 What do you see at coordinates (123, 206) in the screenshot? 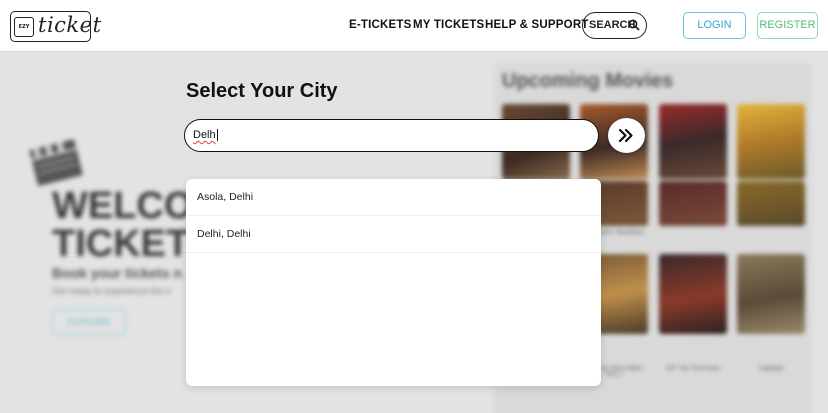
I see `welcome-heading: WELCO` at bounding box center [123, 206].